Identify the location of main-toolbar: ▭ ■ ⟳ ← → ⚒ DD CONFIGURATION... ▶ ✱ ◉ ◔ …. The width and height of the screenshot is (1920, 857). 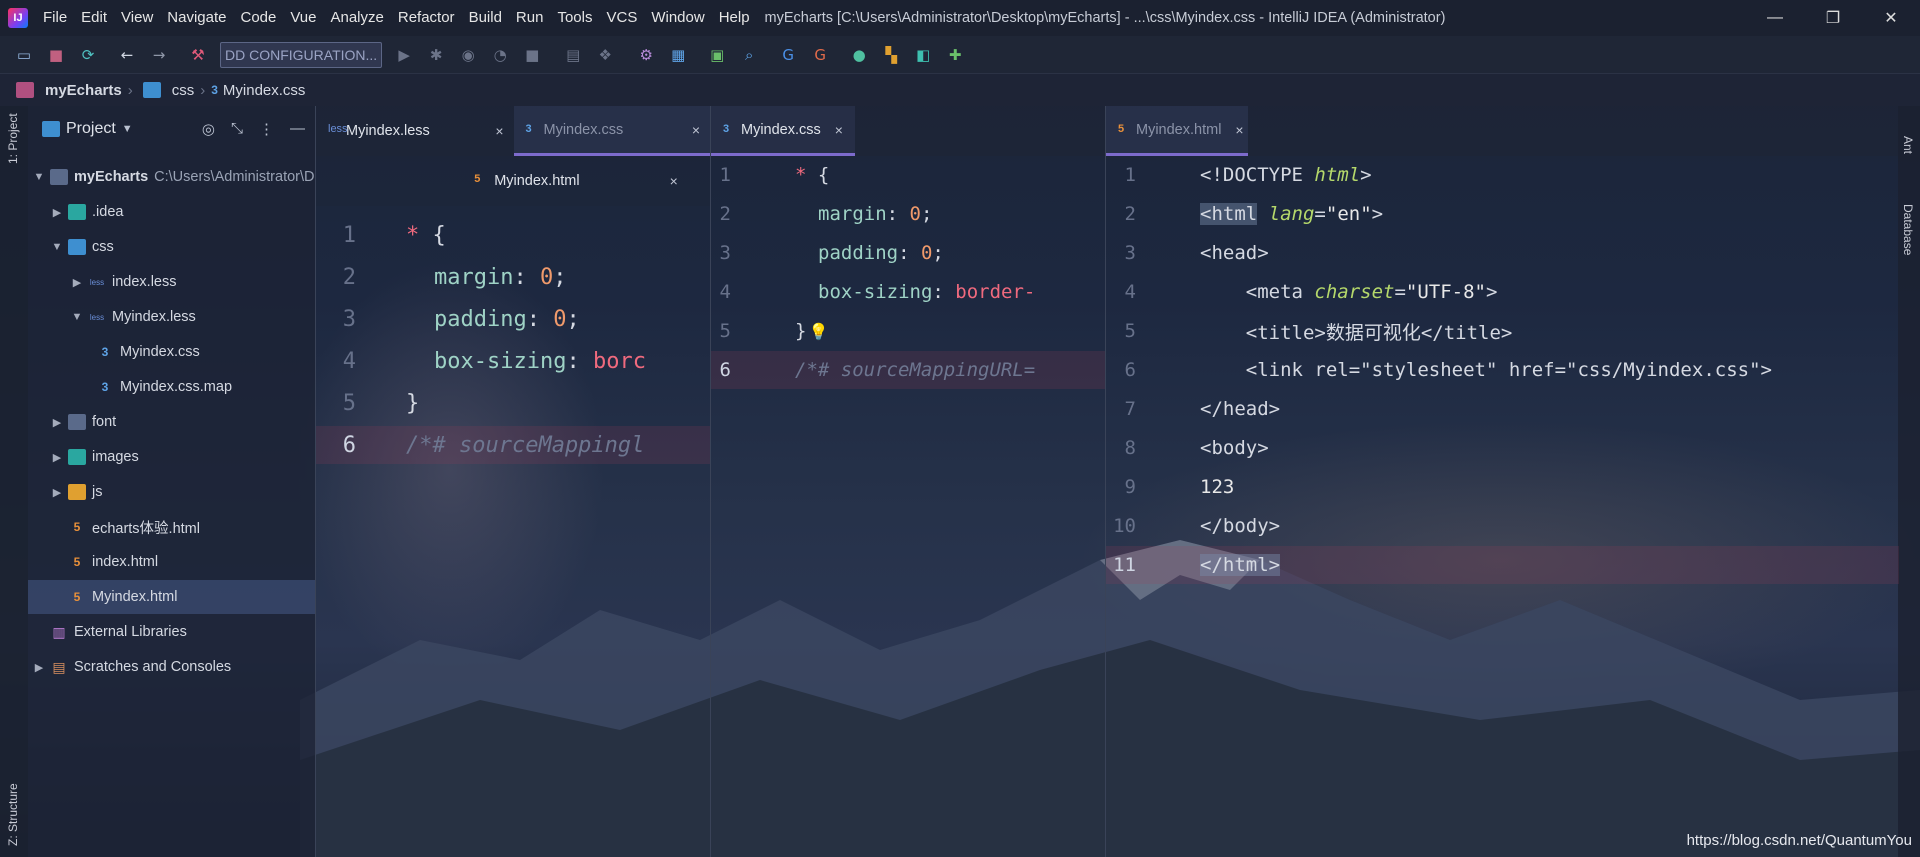
(960, 55).